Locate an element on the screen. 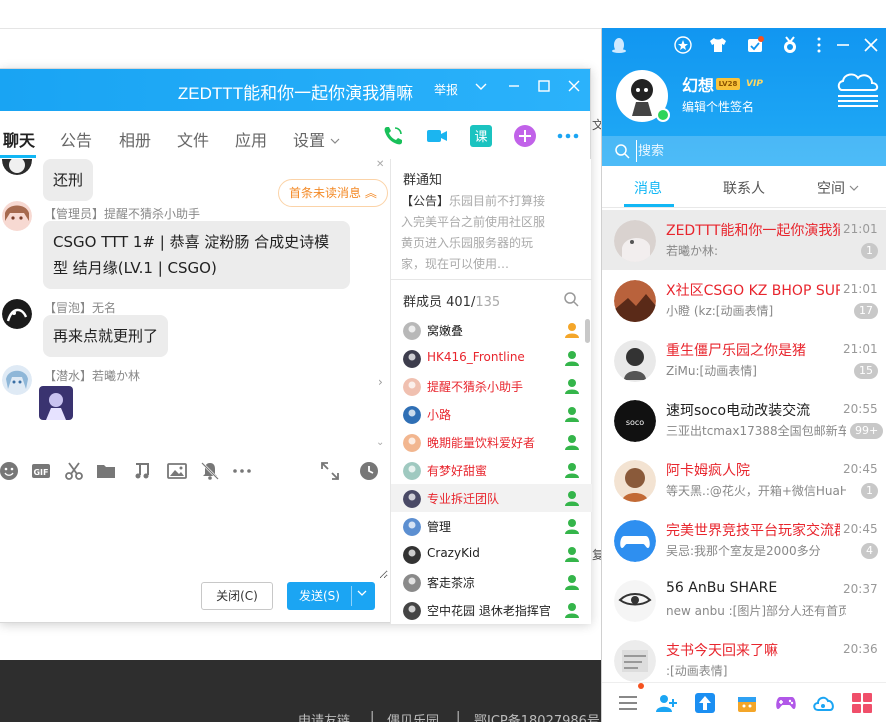 This screenshot has width=886, height=722. member-row: 客走茶凉 is located at coordinates (491, 582).